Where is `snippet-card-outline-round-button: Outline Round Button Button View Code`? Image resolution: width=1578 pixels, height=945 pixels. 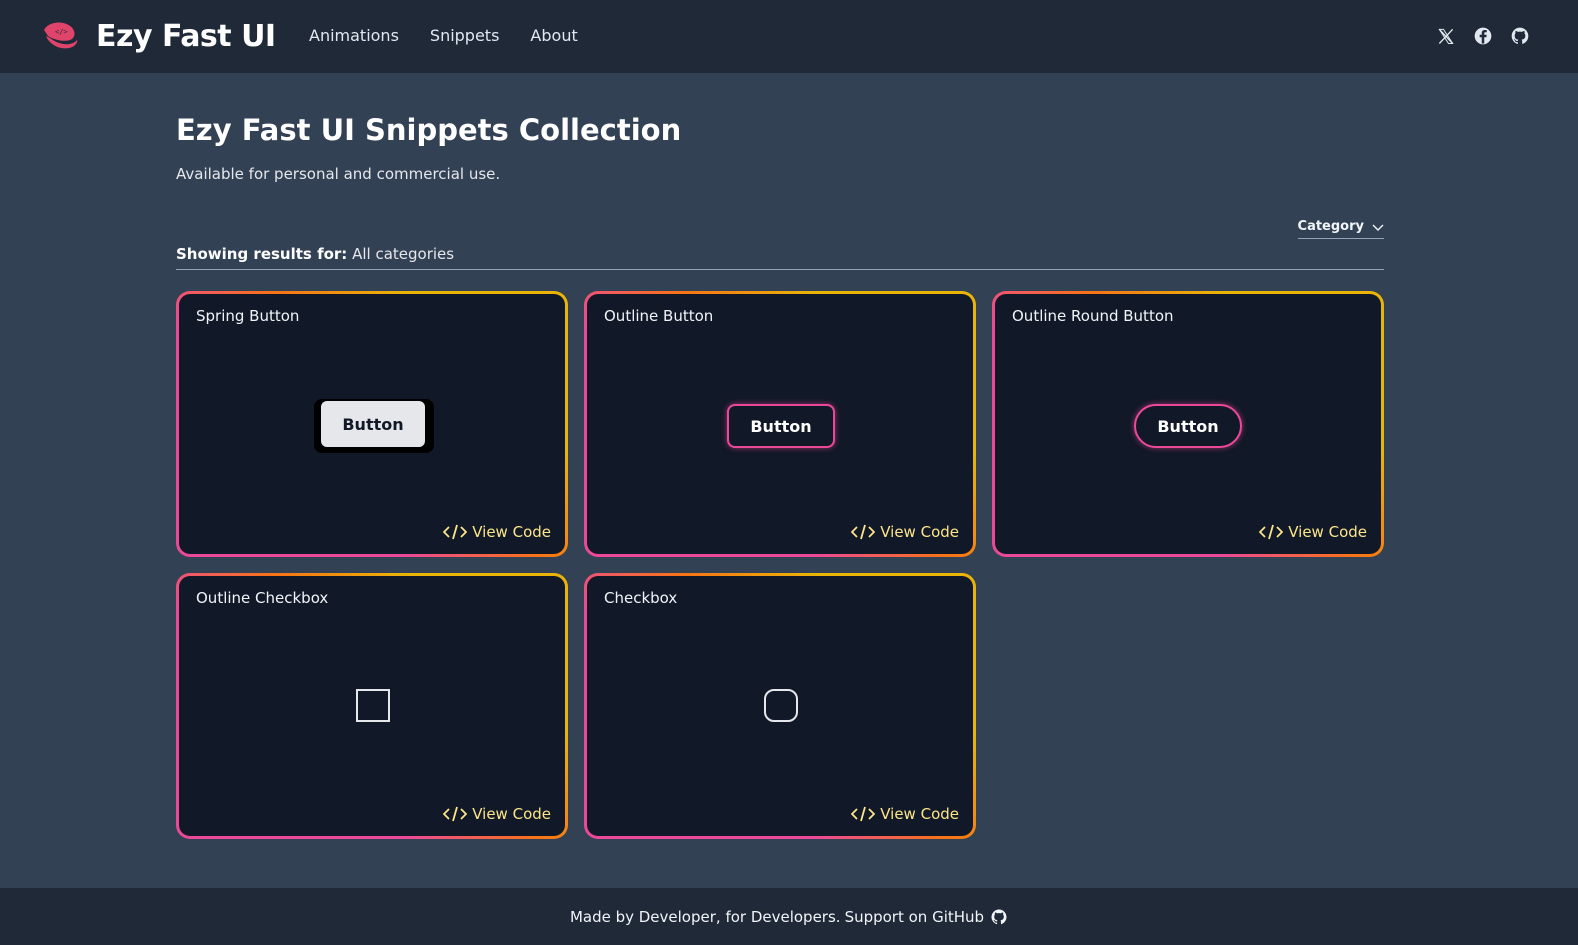
snippet-card-outline-round-button: Outline Round Button Button View Code is located at coordinates (1188, 424).